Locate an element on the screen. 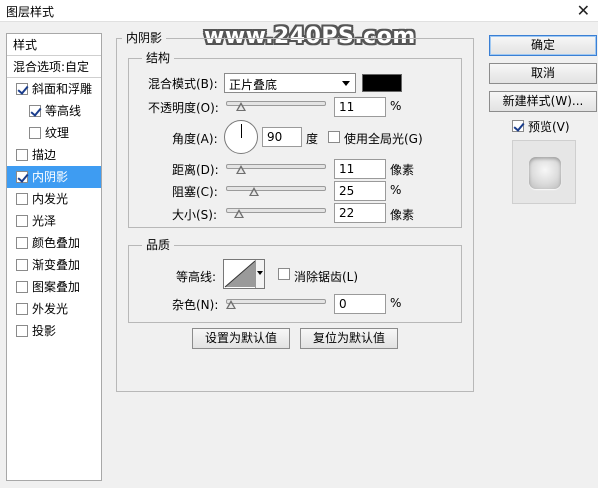  style-item: 渐变叠加 is located at coordinates (54, 265).